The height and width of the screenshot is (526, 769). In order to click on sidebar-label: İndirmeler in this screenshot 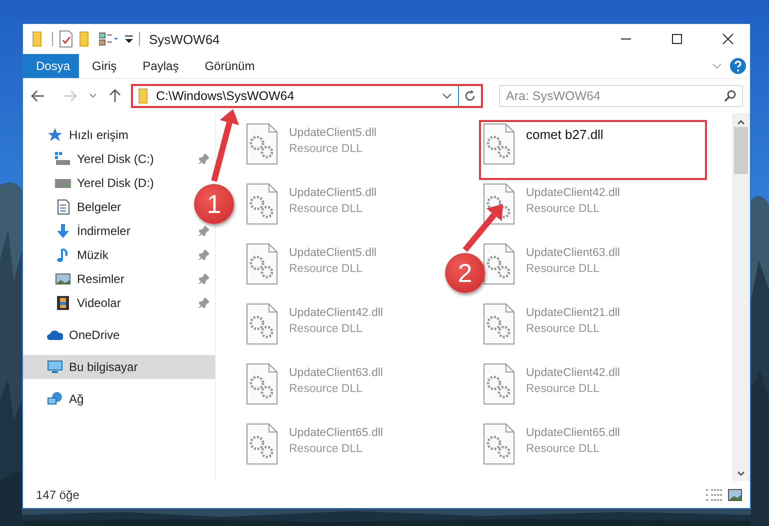, I will do `click(104, 231)`.